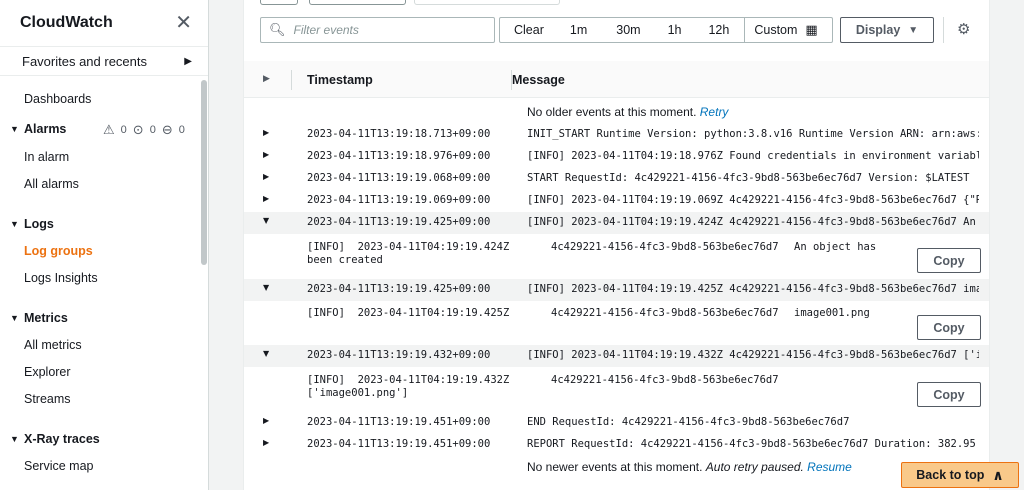 This screenshot has width=1024, height=490. Describe the element at coordinates (326, 30) in the screenshot. I see `filter-placeholder: Filter events` at that location.